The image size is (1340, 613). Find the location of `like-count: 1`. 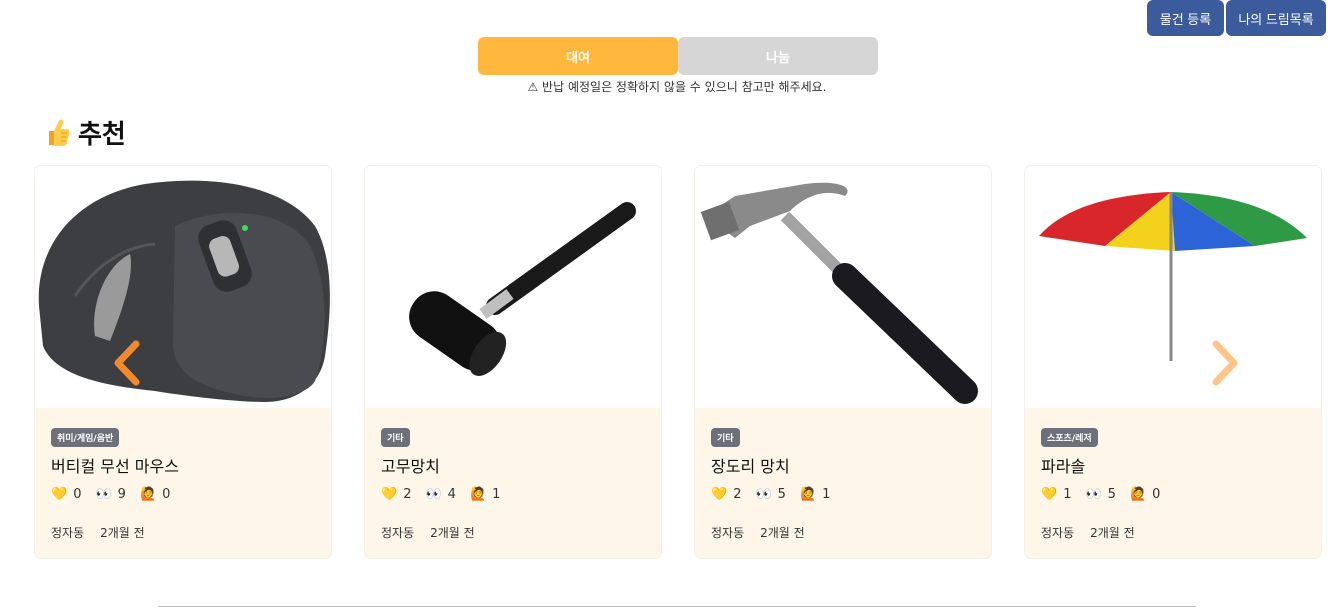

like-count: 1 is located at coordinates (1067, 494).